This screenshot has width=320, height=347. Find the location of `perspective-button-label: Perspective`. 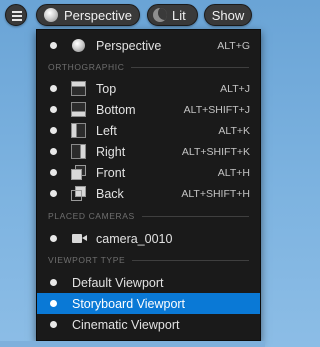

perspective-button-label: Perspective is located at coordinates (98, 15).